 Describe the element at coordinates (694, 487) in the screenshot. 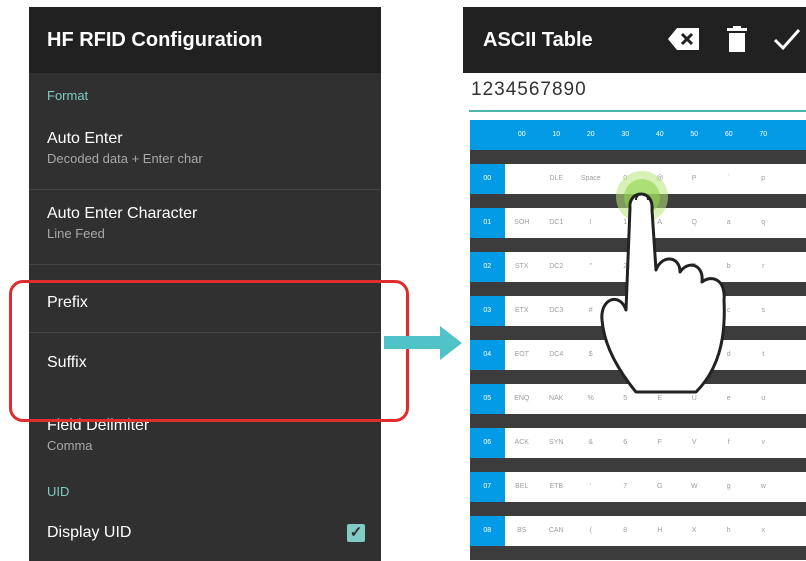

I see `ascii-key-cell: W` at that location.